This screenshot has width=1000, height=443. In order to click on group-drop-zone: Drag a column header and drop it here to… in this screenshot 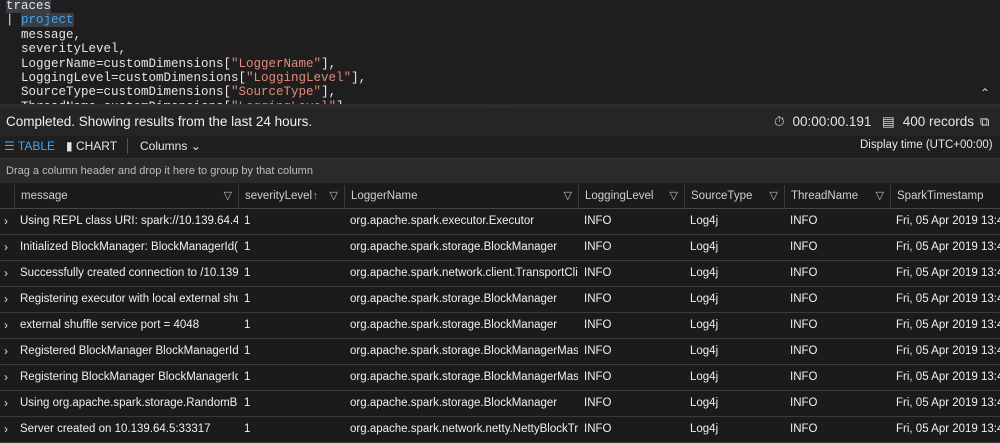, I will do `click(500, 171)`.